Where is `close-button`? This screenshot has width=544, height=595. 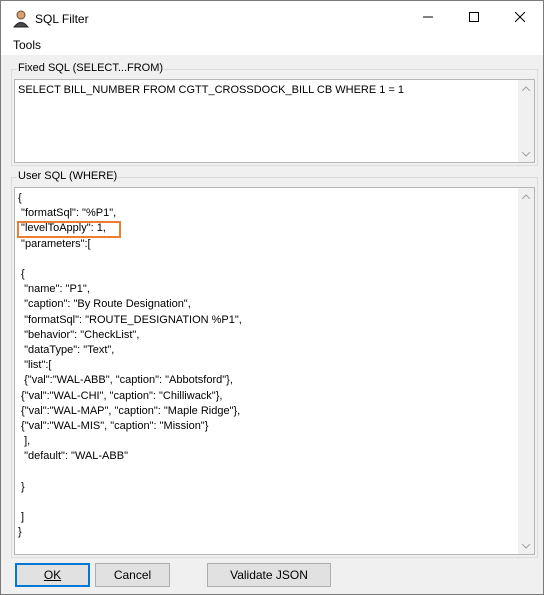
close-button is located at coordinates (520, 18).